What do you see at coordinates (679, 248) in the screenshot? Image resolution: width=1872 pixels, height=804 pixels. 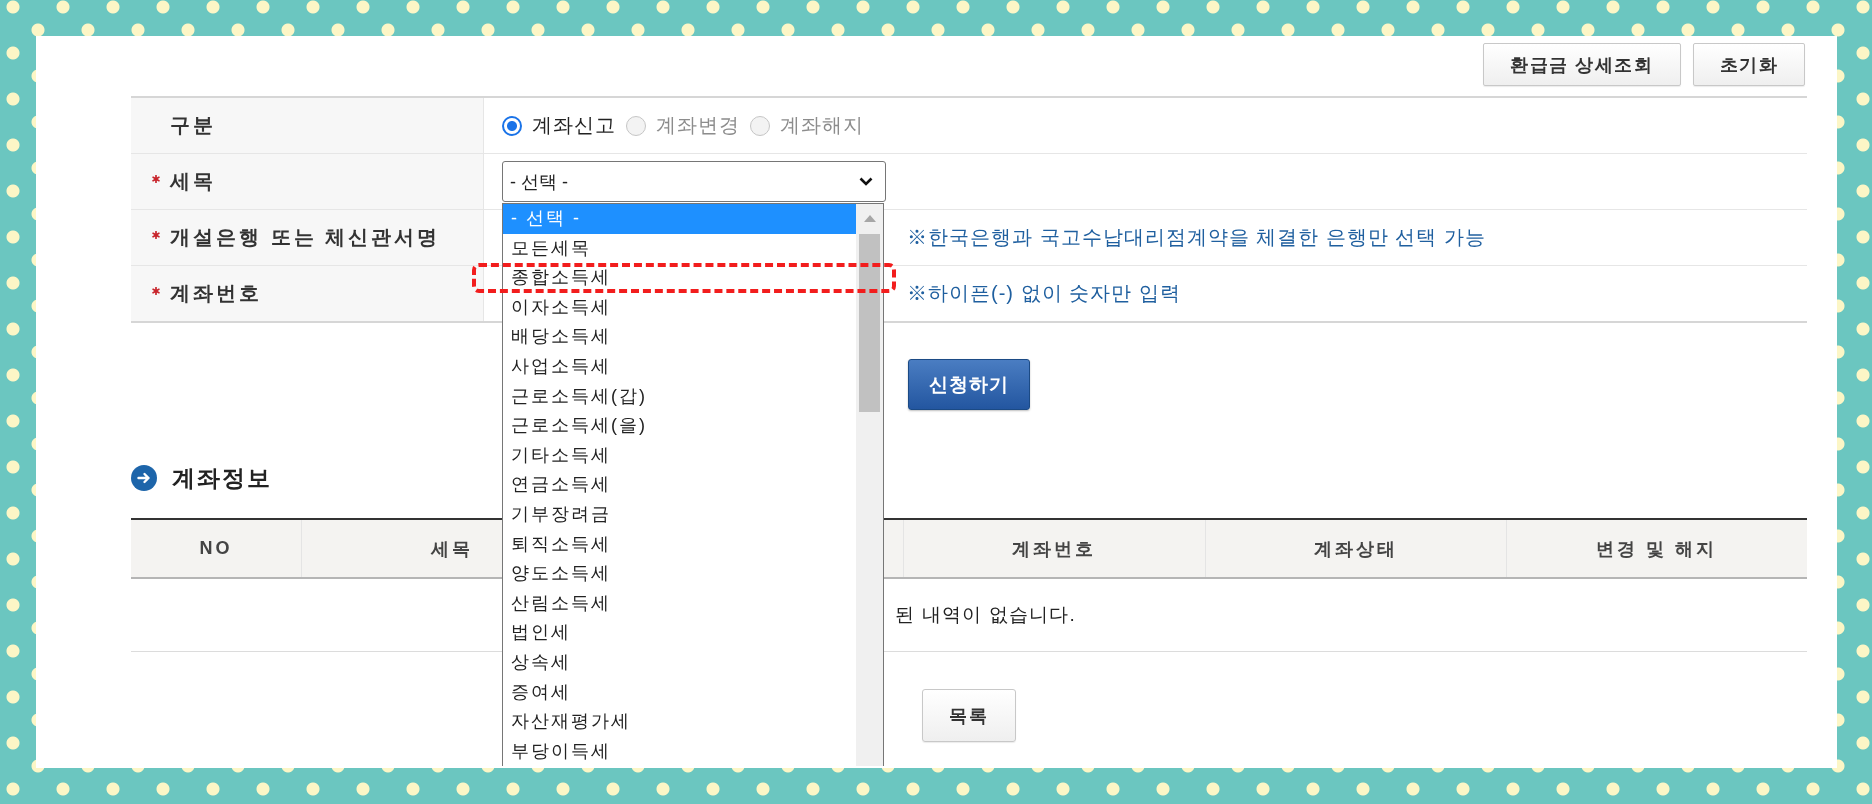 I see `dropdown-option: 모든세목` at bounding box center [679, 248].